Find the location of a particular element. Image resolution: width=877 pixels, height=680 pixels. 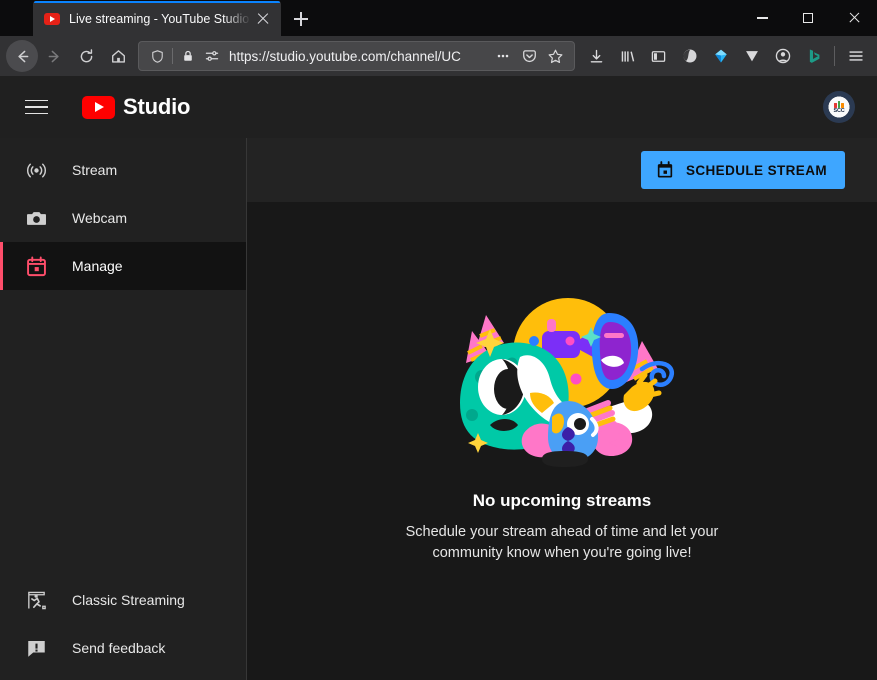

shield-icon is located at coordinates (157, 56).